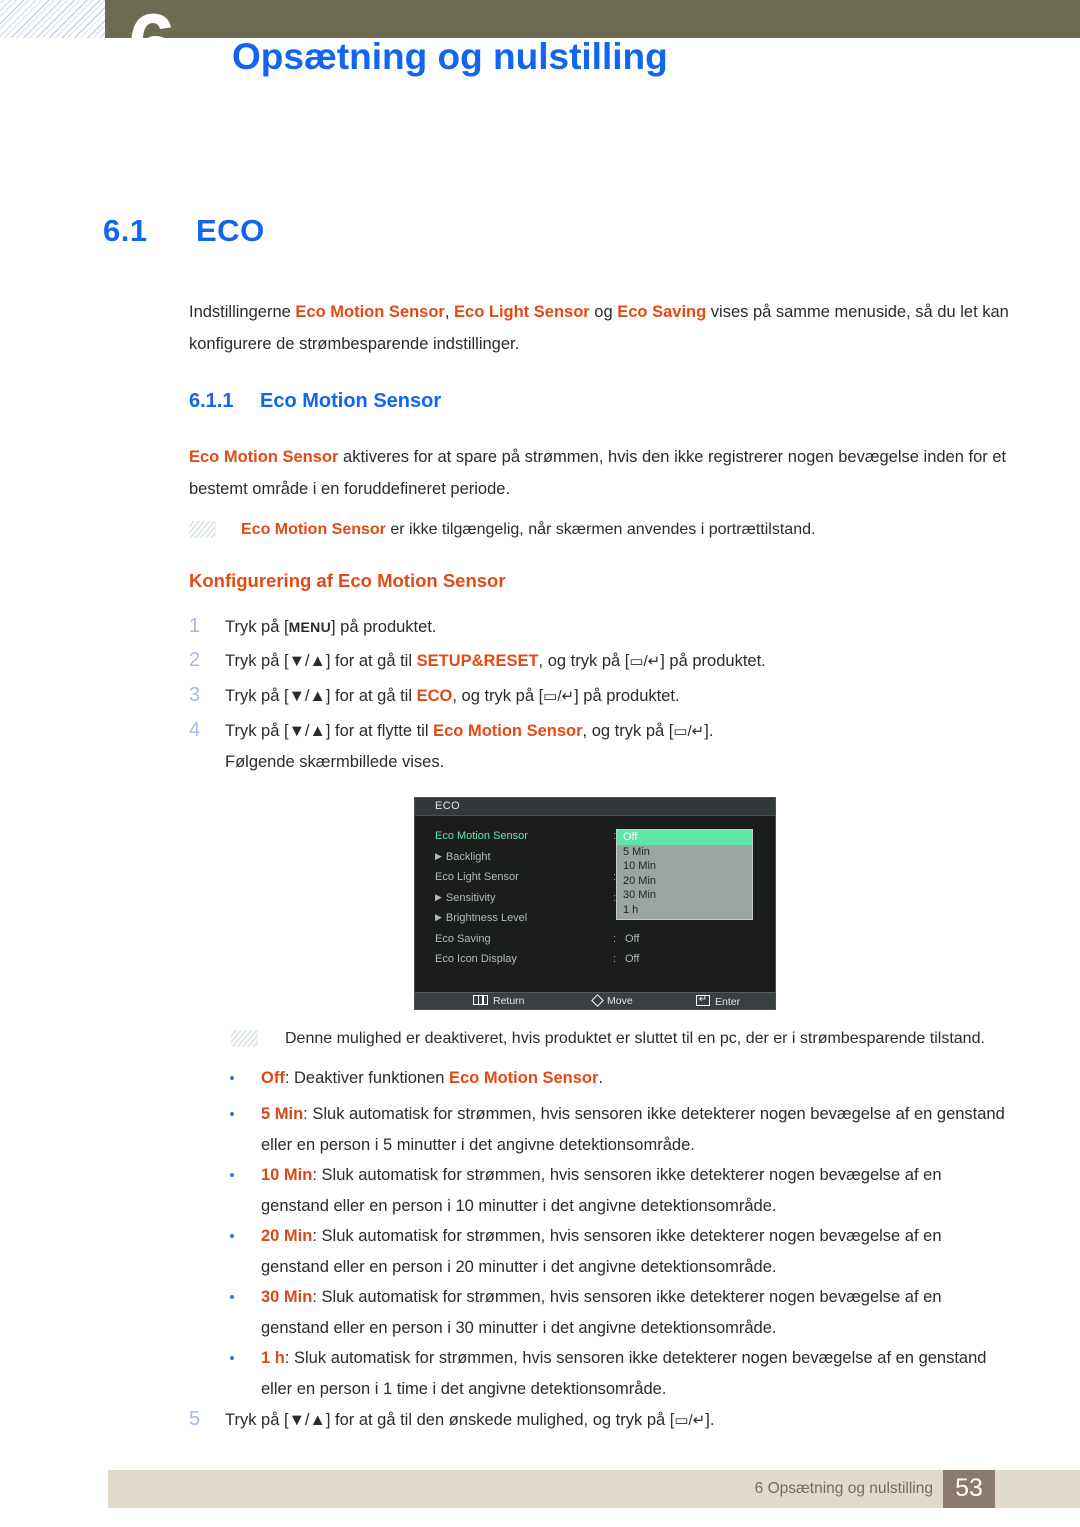 The width and height of the screenshot is (1080, 1527). What do you see at coordinates (480, 1000) in the screenshot?
I see `menu-bars-icon` at bounding box center [480, 1000].